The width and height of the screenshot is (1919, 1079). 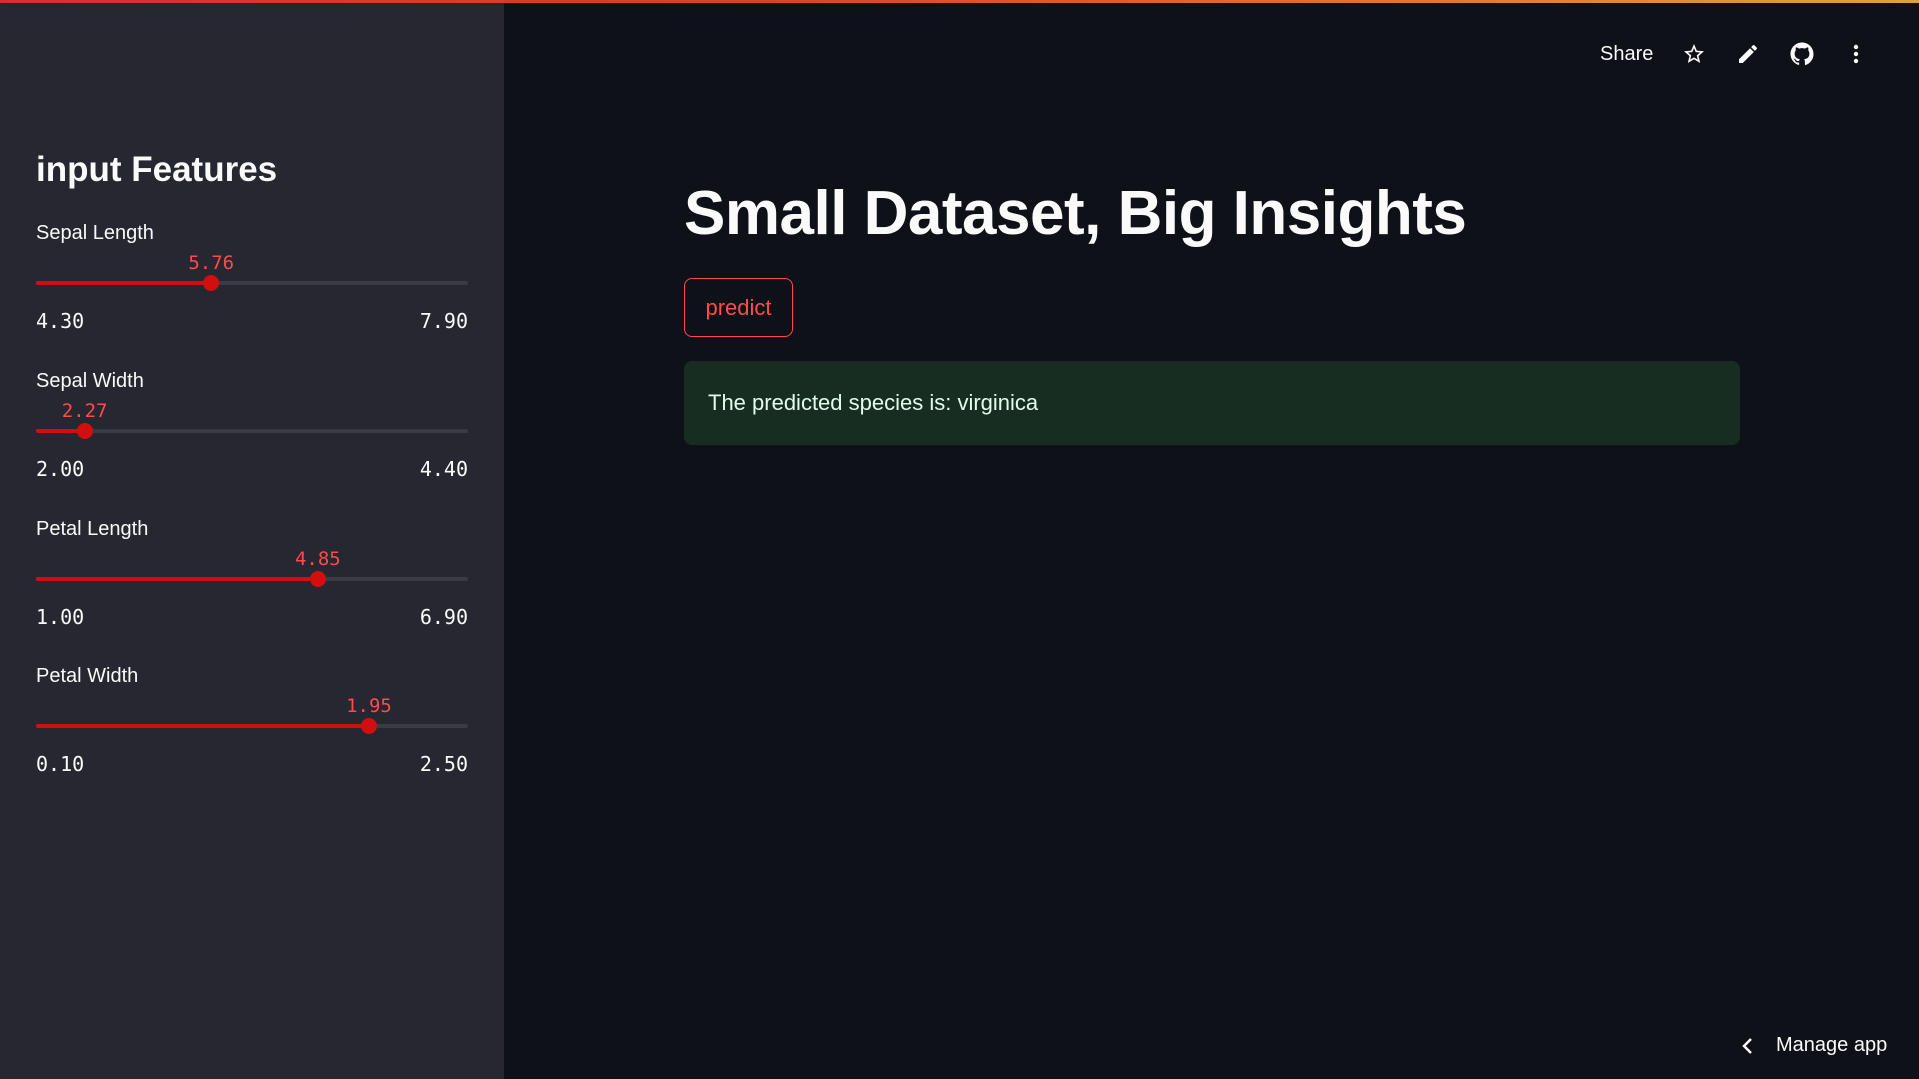 What do you see at coordinates (60, 321) in the screenshot?
I see `slider-min: 4.30` at bounding box center [60, 321].